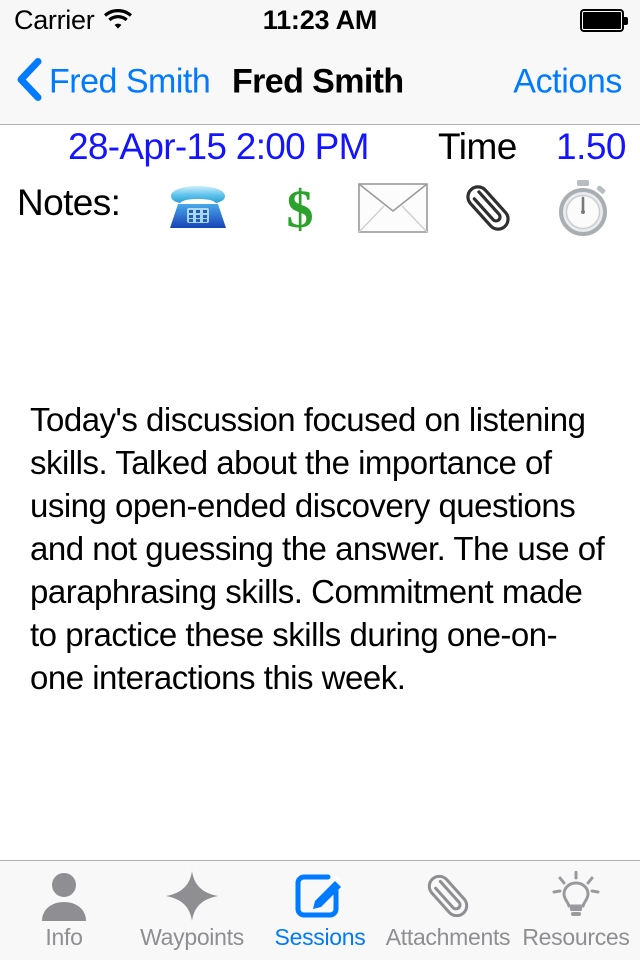  What do you see at coordinates (218, 147) in the screenshot?
I see `session-datetime: 28-Apr-15 2:00 PM` at bounding box center [218, 147].